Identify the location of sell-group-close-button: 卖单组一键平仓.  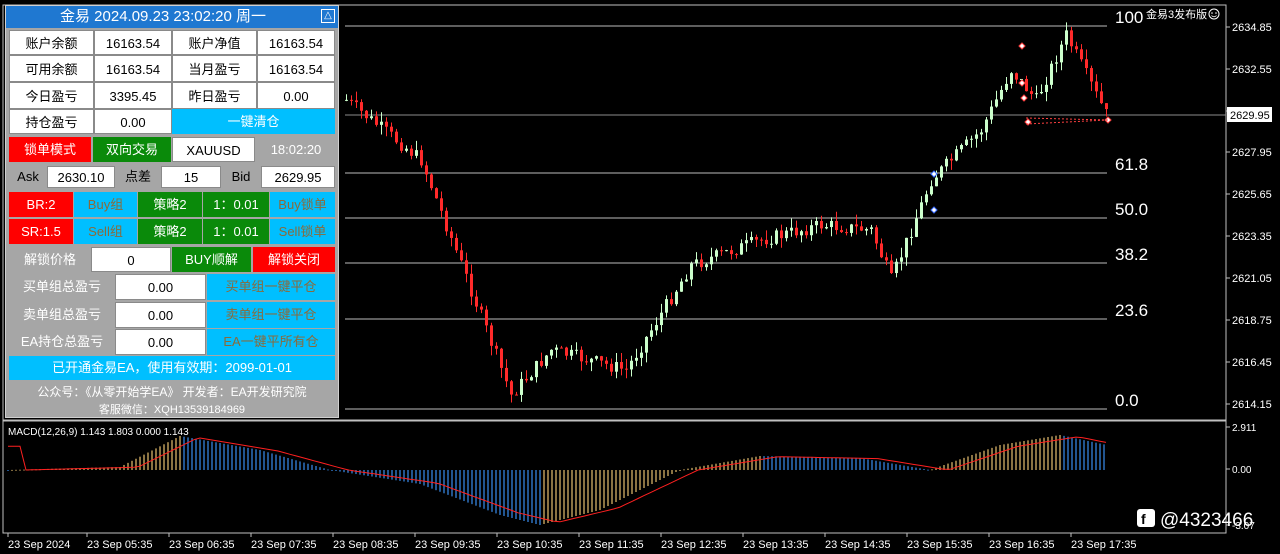
(271, 315).